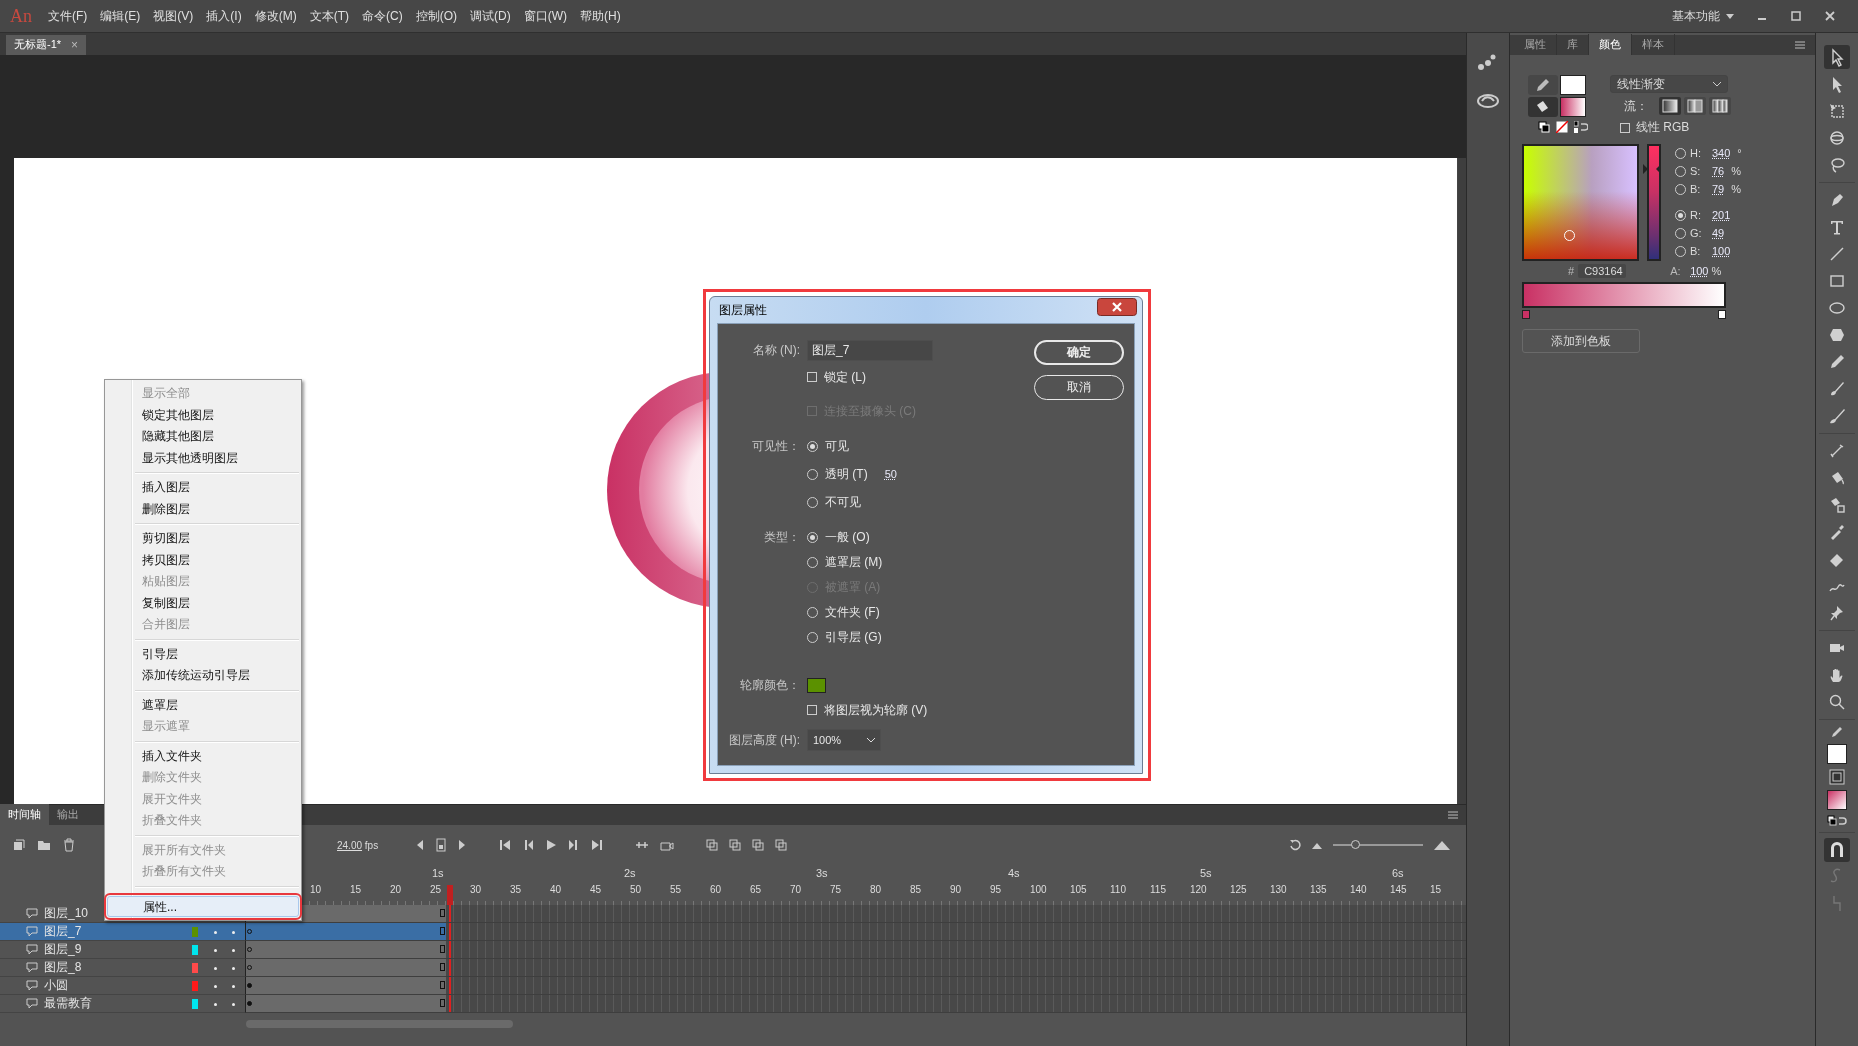 This screenshot has height=1046, width=1858. I want to click on field-label: 图层高度 (H):, so click(763, 740).